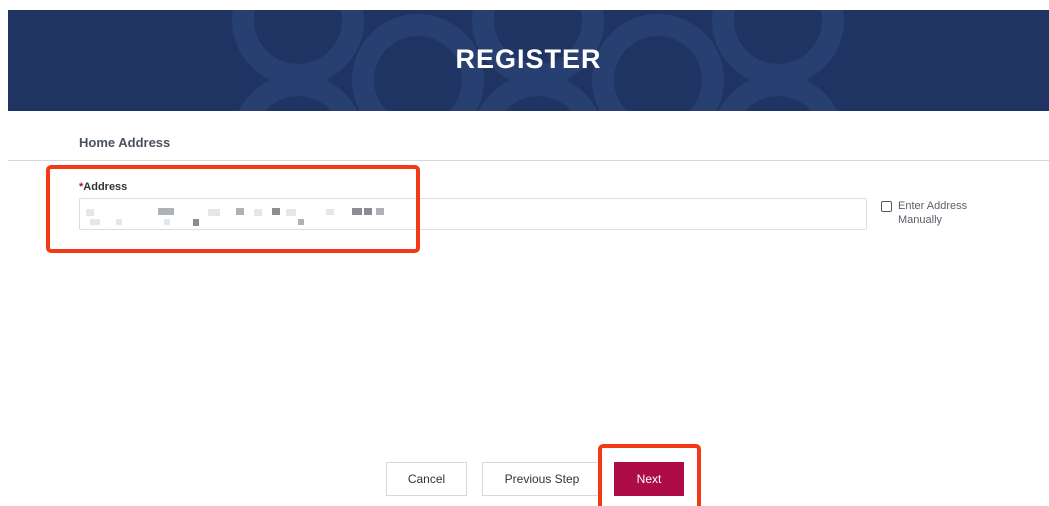 The image size is (1049, 506). What do you see at coordinates (649, 479) in the screenshot?
I see `next-button: Next` at bounding box center [649, 479].